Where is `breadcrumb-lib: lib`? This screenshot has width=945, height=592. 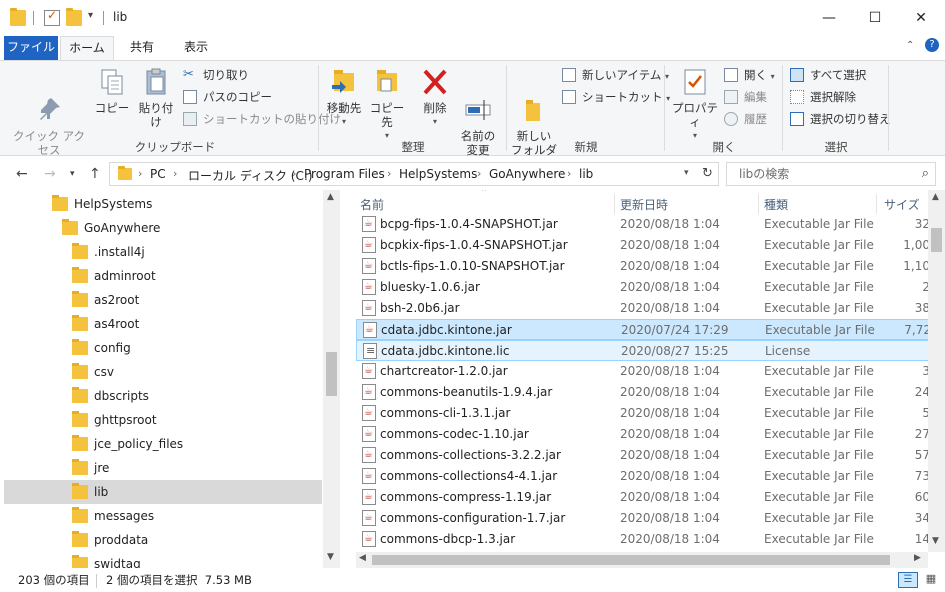 breadcrumb-lib: lib is located at coordinates (586, 174).